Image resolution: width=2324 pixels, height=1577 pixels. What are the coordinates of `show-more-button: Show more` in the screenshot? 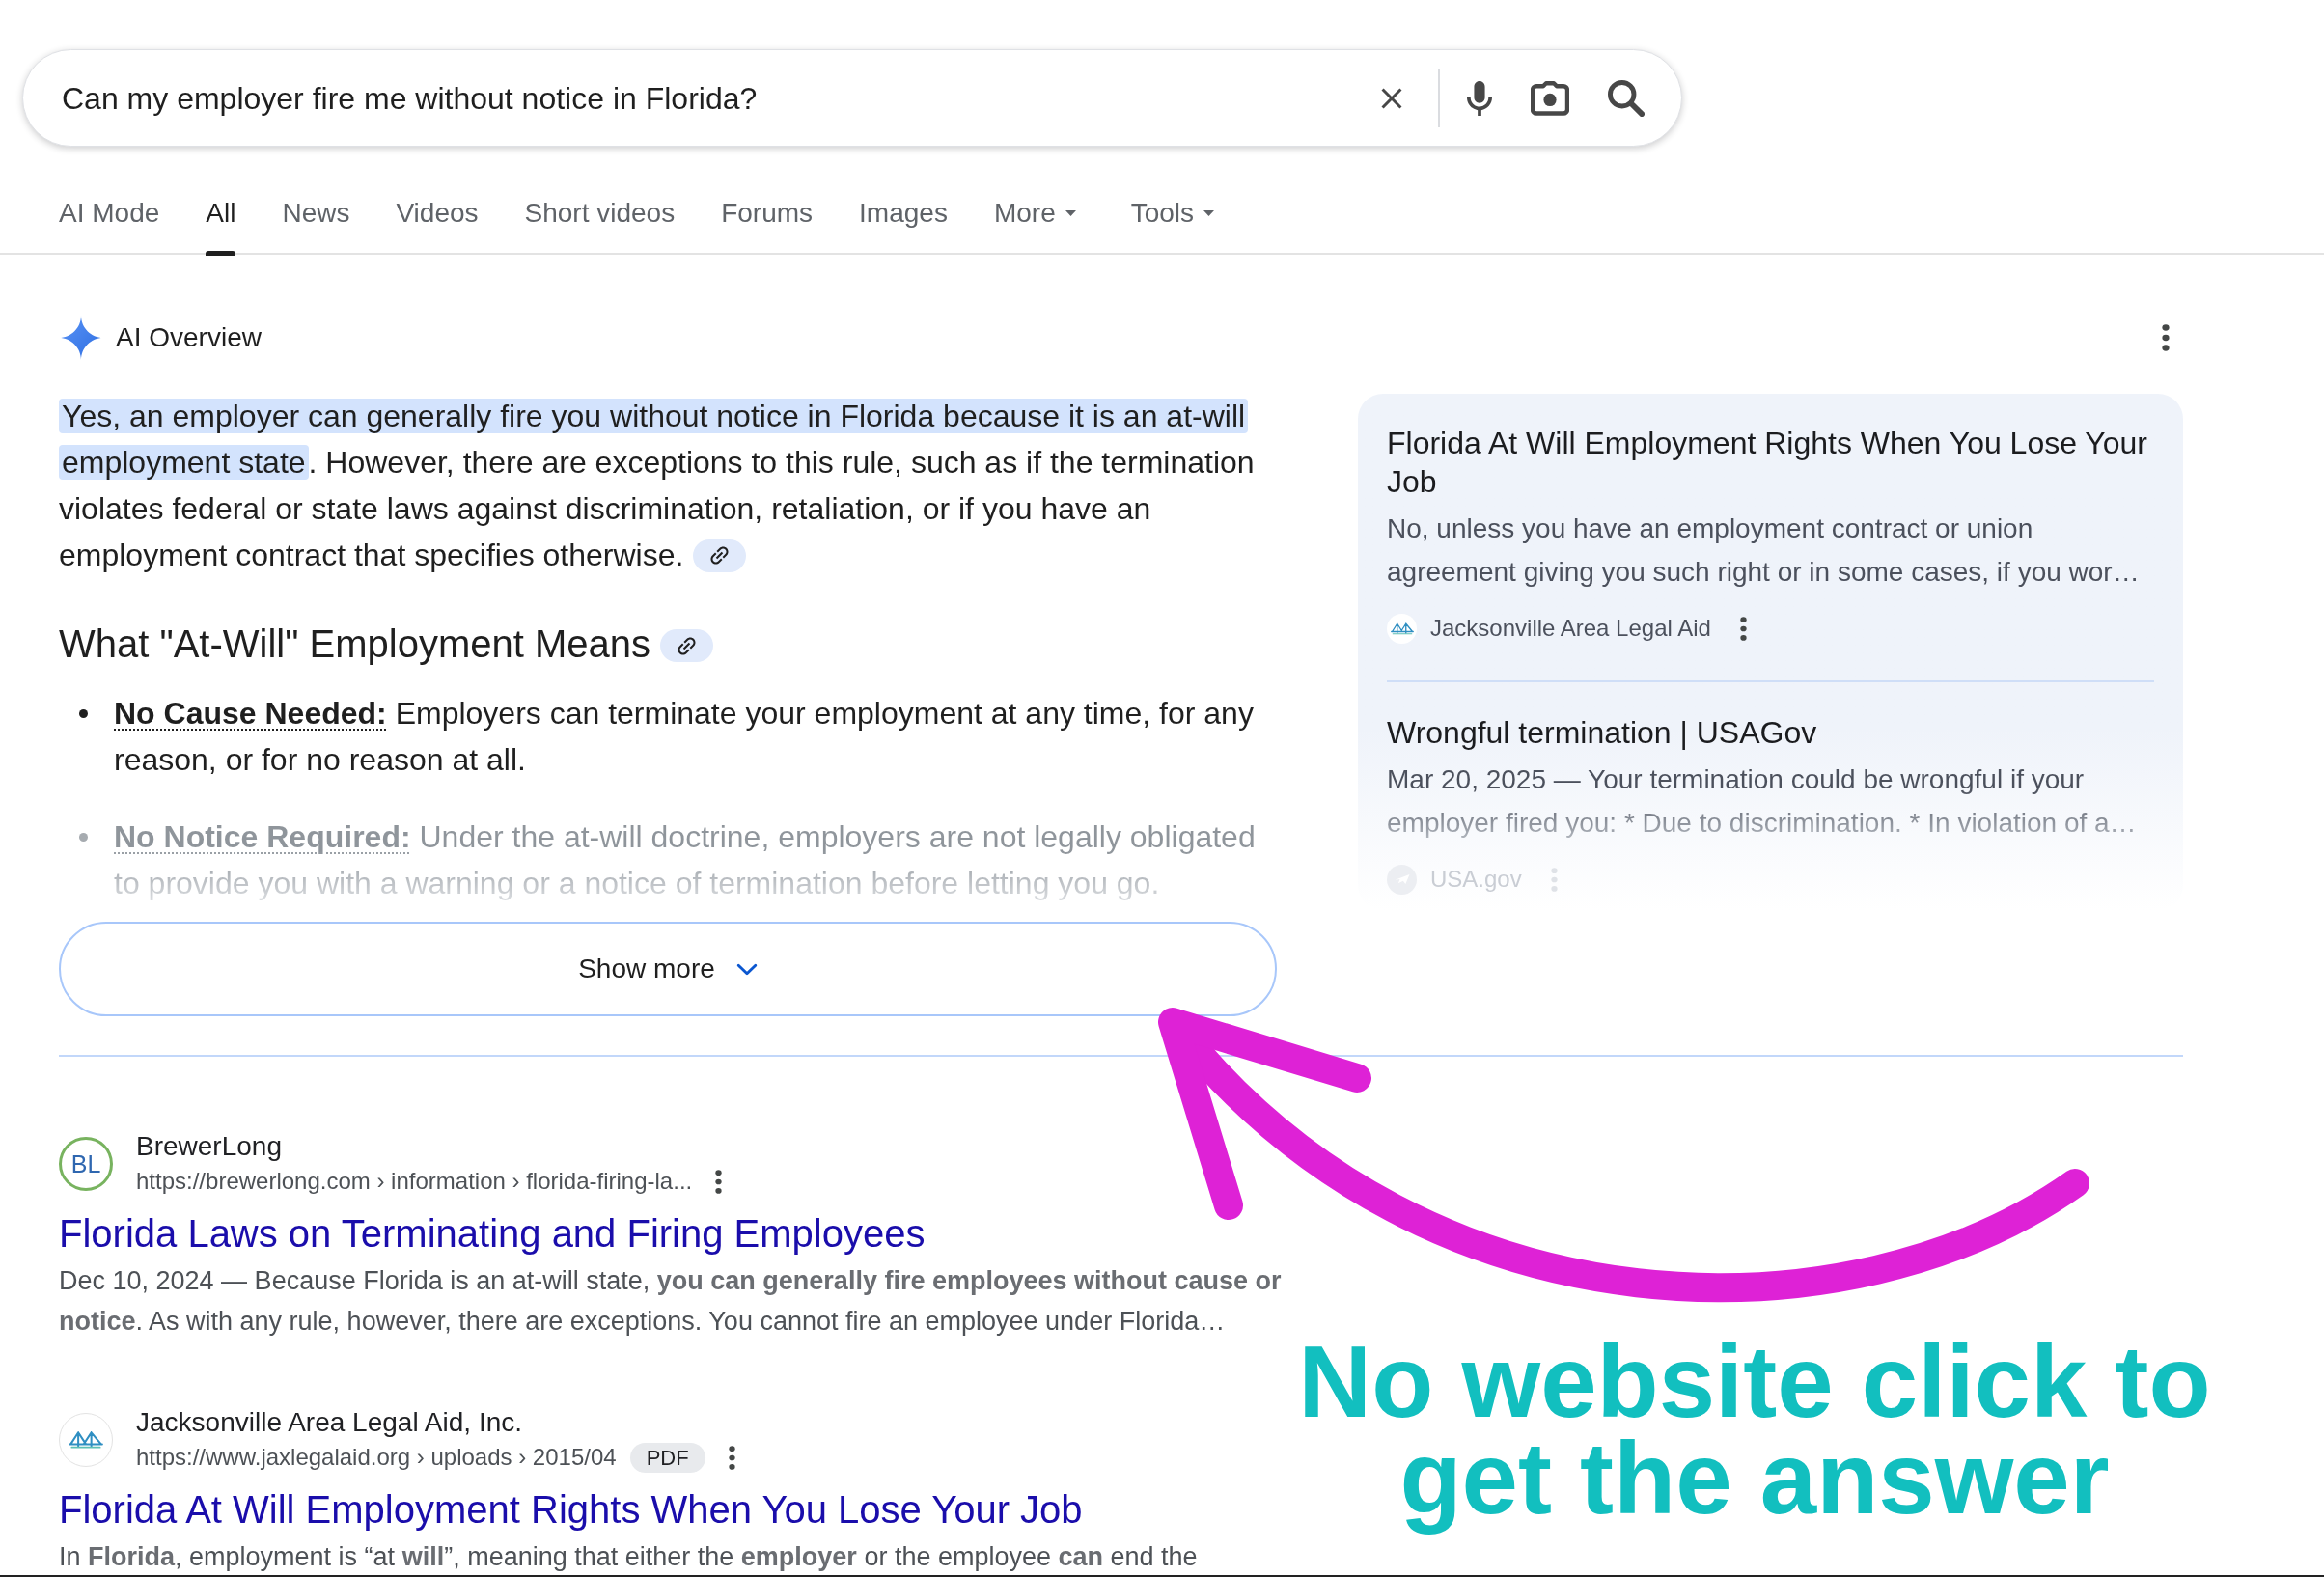 It's located at (668, 969).